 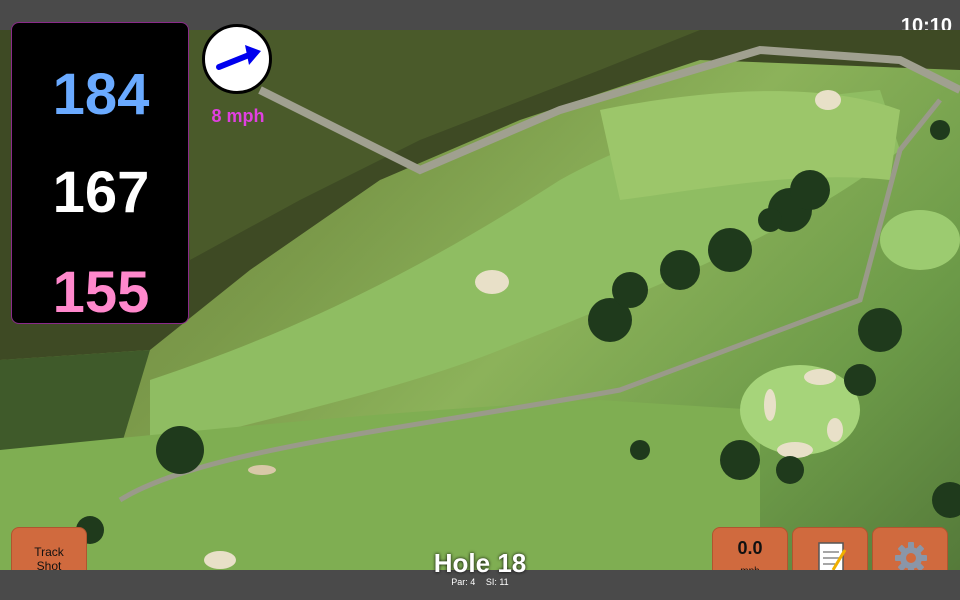 What do you see at coordinates (750, 548) in the screenshot?
I see `speed-value: 0.0` at bounding box center [750, 548].